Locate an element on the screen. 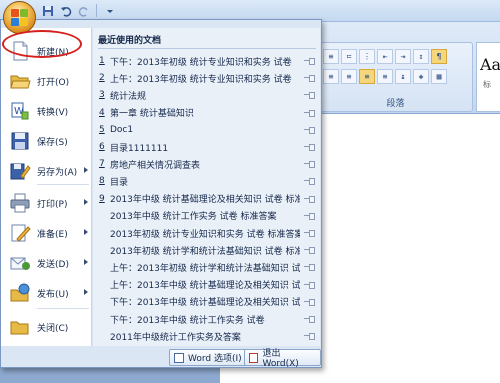  bullets-button: ≡ is located at coordinates (331, 56).